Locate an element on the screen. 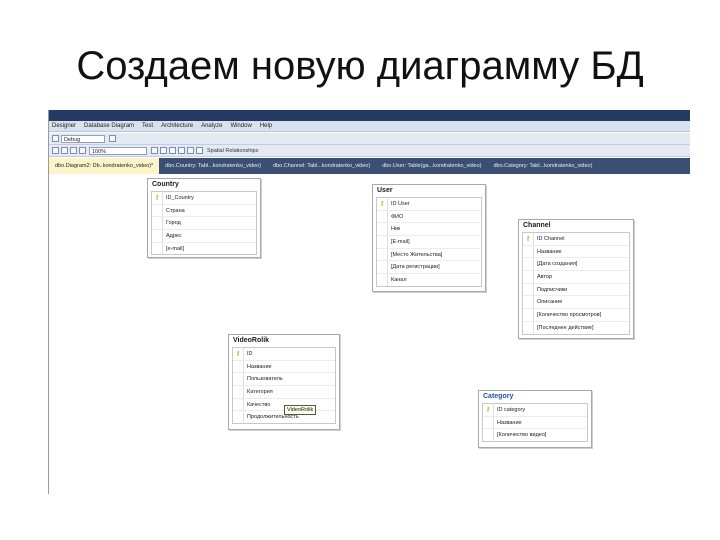 Image resolution: width=720 pixels, height=540 pixels. spatial-icon is located at coordinates (199, 150).